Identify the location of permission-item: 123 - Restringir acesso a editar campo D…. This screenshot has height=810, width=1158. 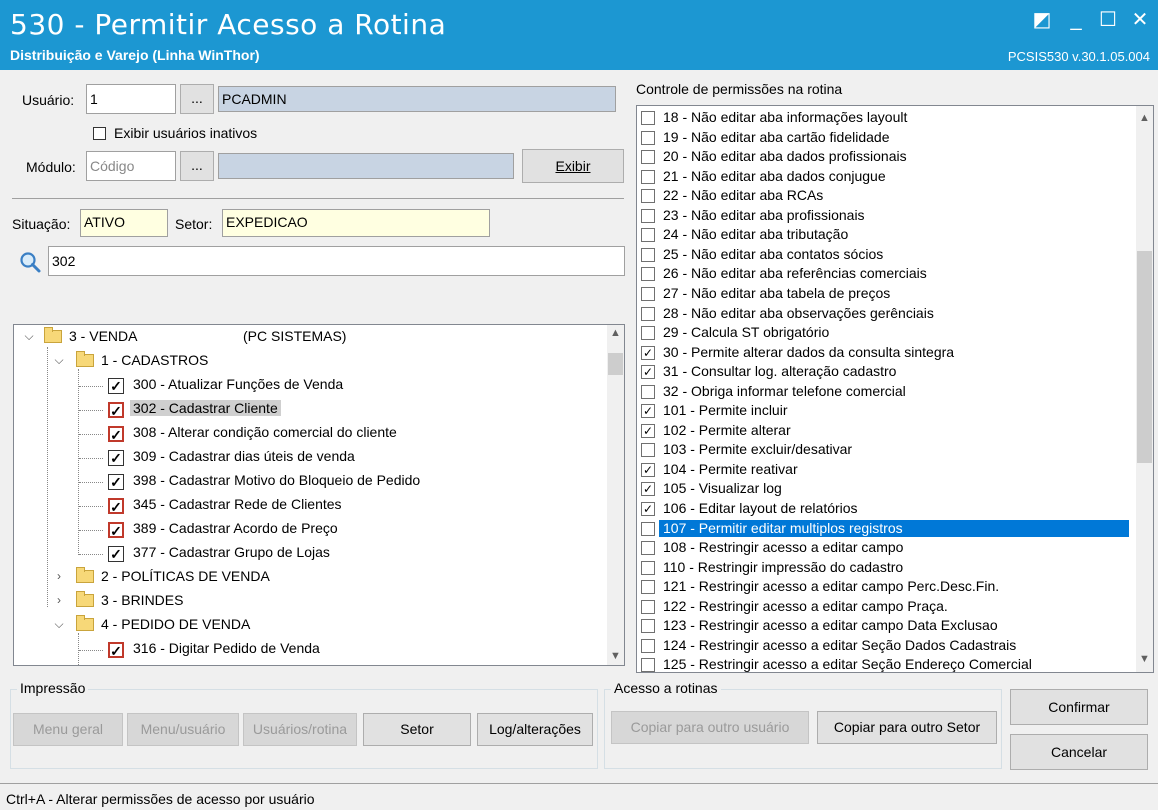
(887, 626).